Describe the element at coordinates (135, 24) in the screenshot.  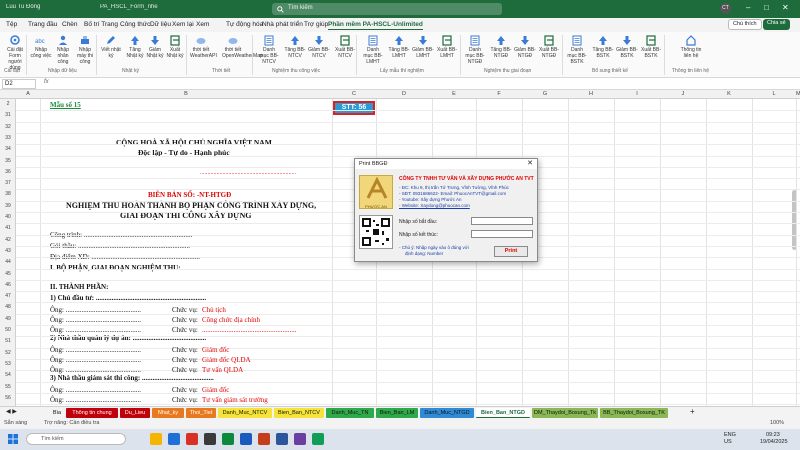
I see `menu-tab: Công thức` at that location.